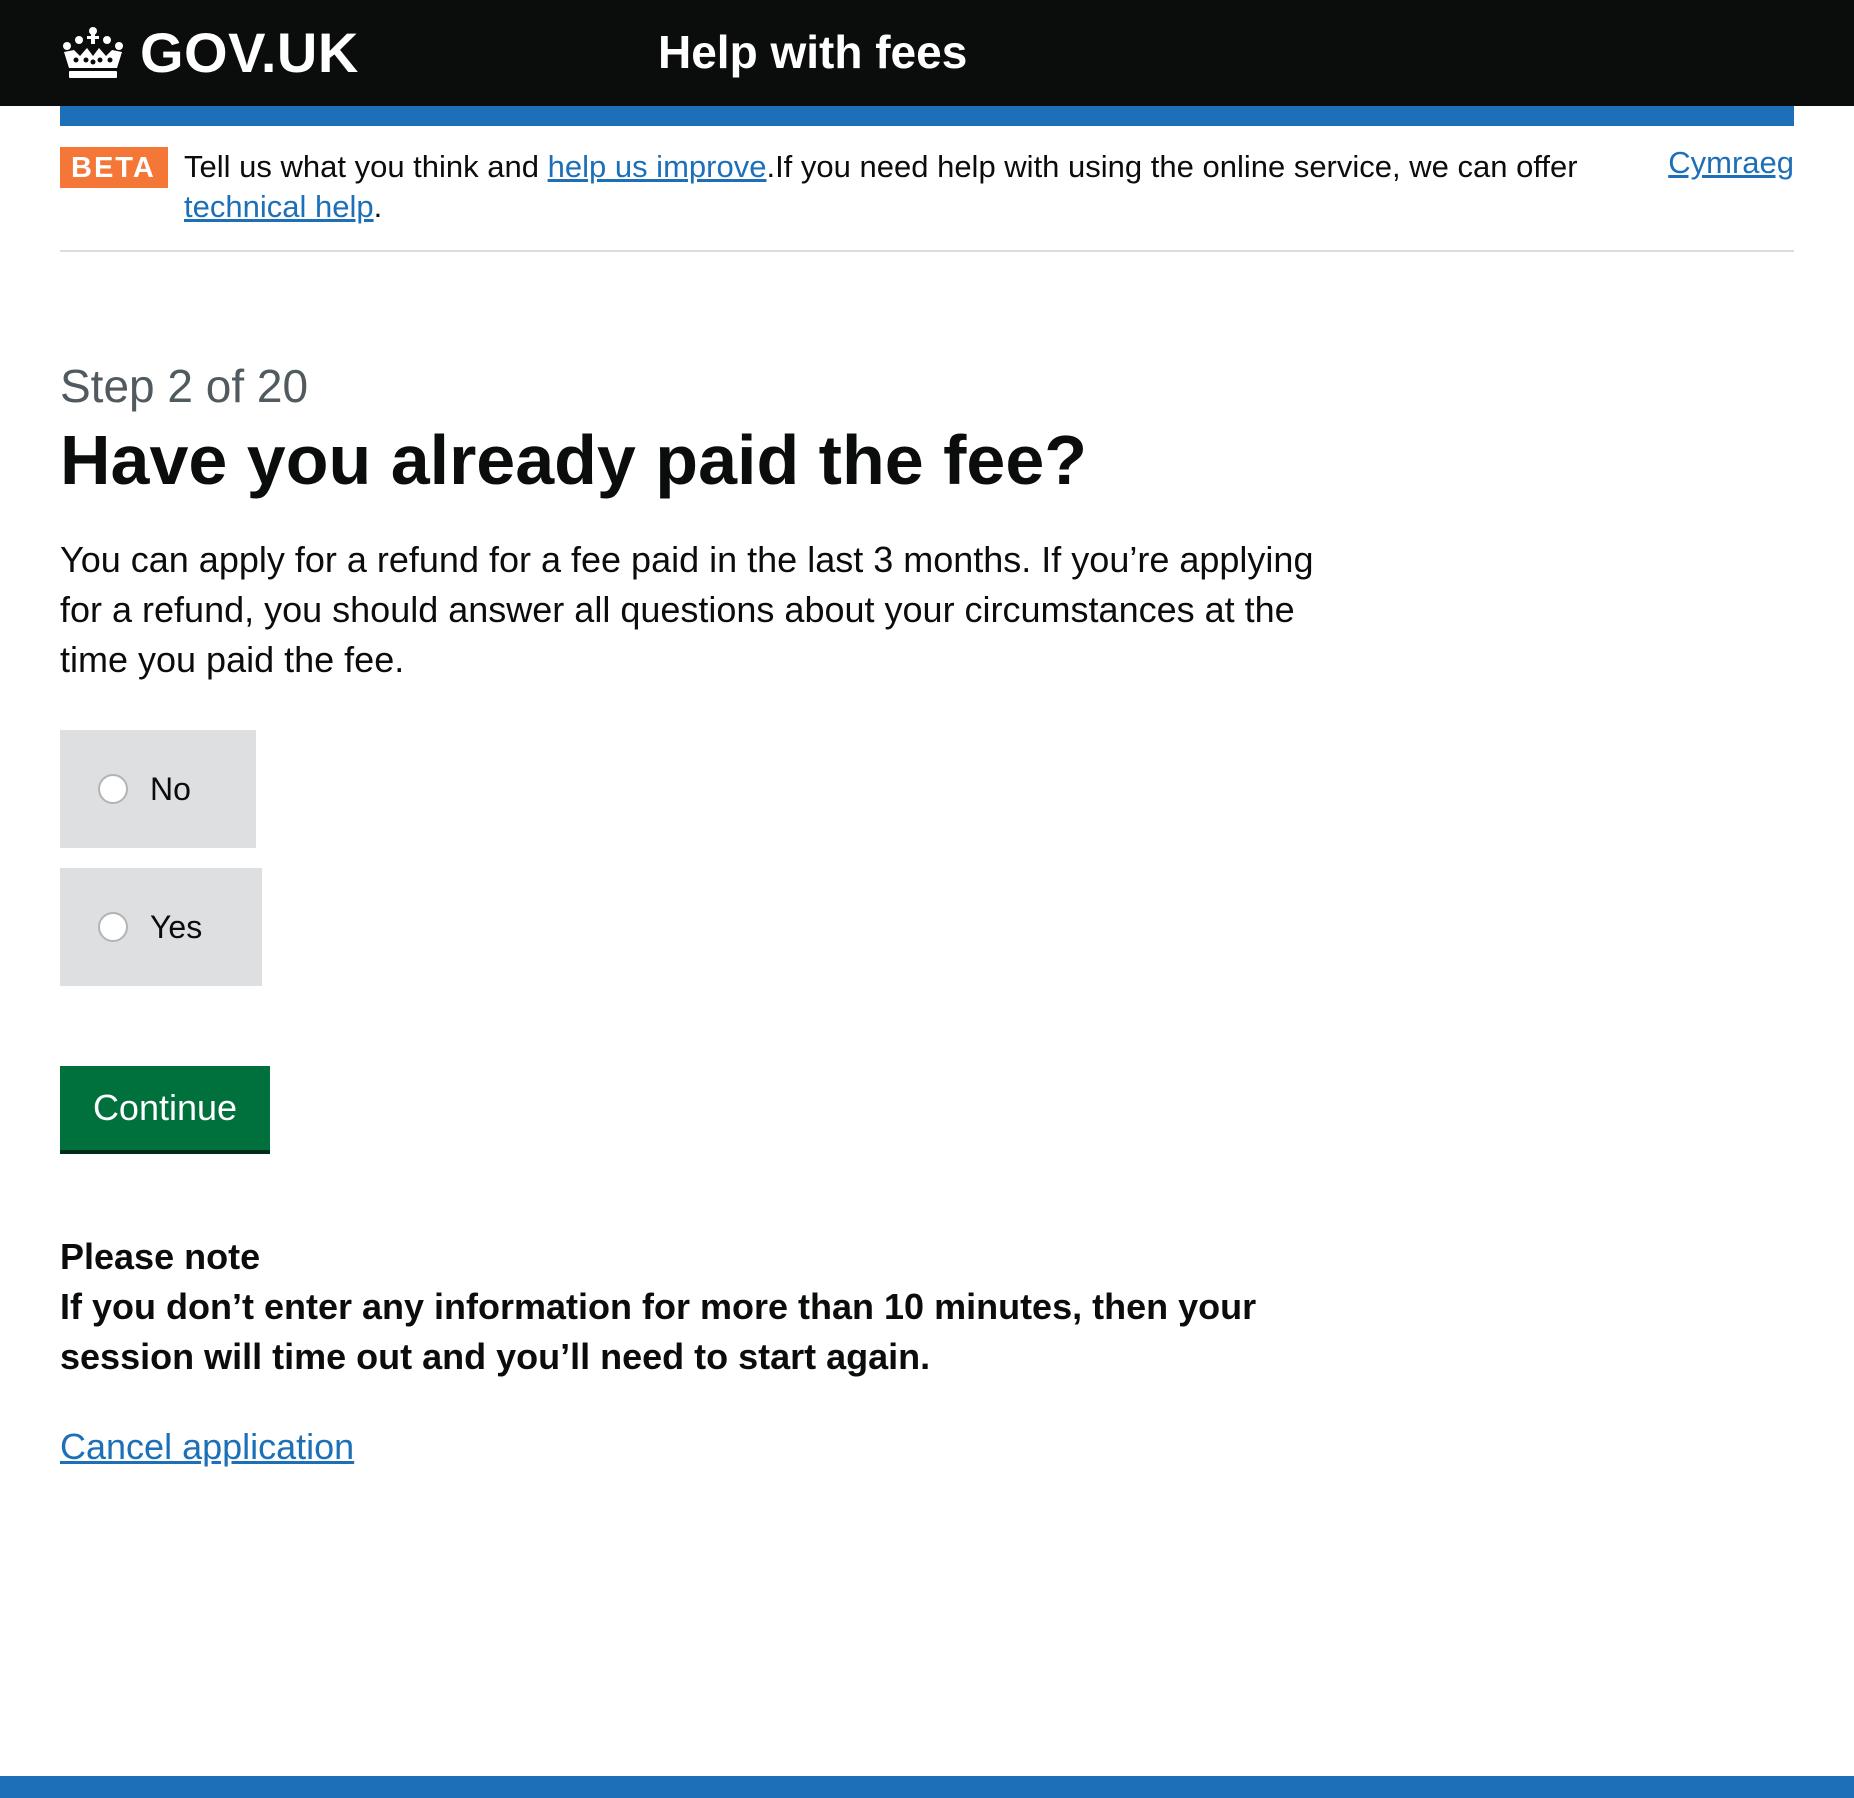 The width and height of the screenshot is (1854, 1798). I want to click on govuk-logo-link: GOV.UK, so click(209, 53).